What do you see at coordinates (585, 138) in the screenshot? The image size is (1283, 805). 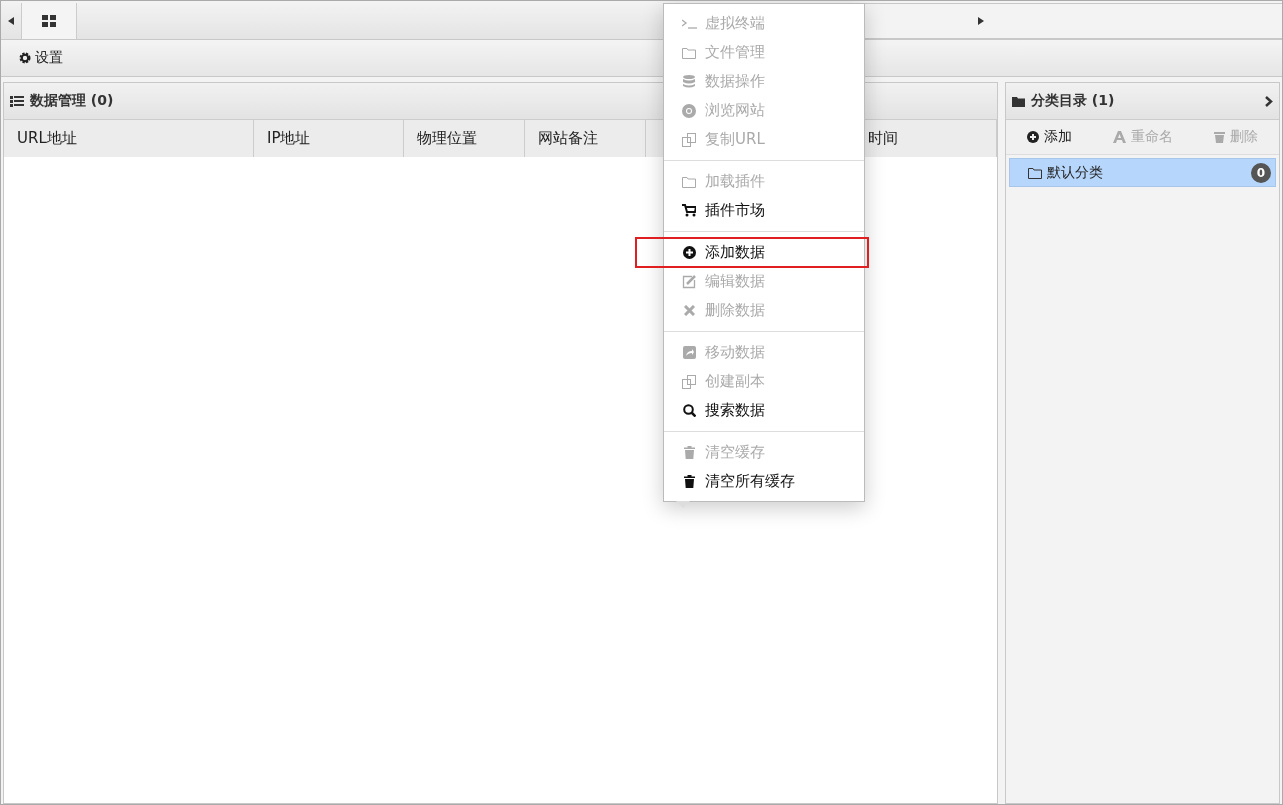 I see `column-header: 网站备注` at bounding box center [585, 138].